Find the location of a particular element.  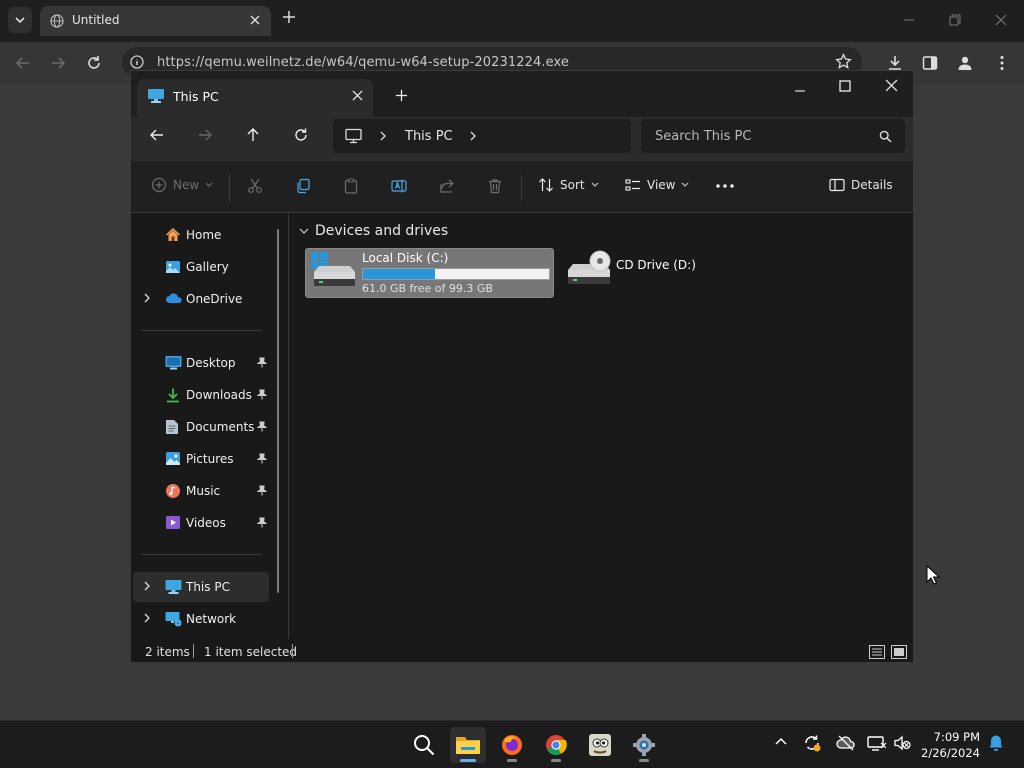

drive-cd-d: CD Drive (D:) is located at coordinates (651, 273).